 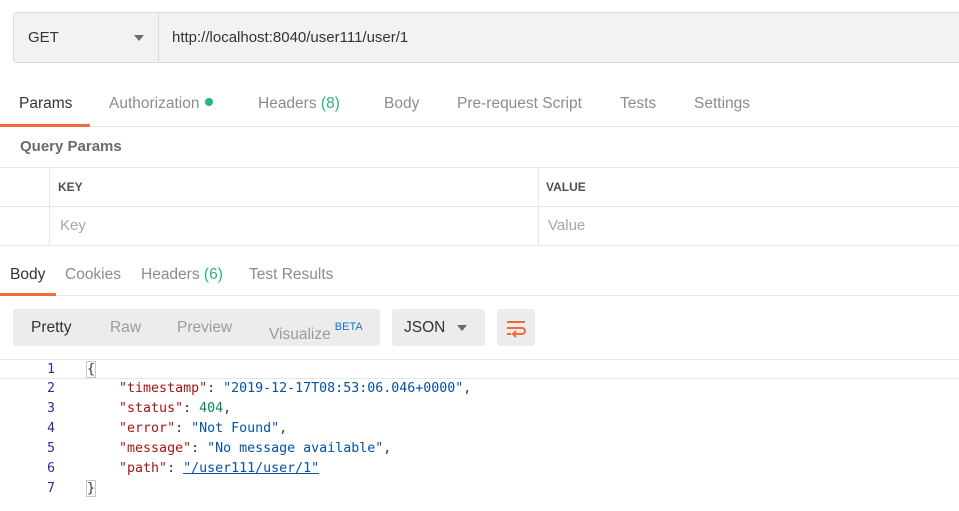 I want to click on format-label: JSON, so click(x=425, y=327).